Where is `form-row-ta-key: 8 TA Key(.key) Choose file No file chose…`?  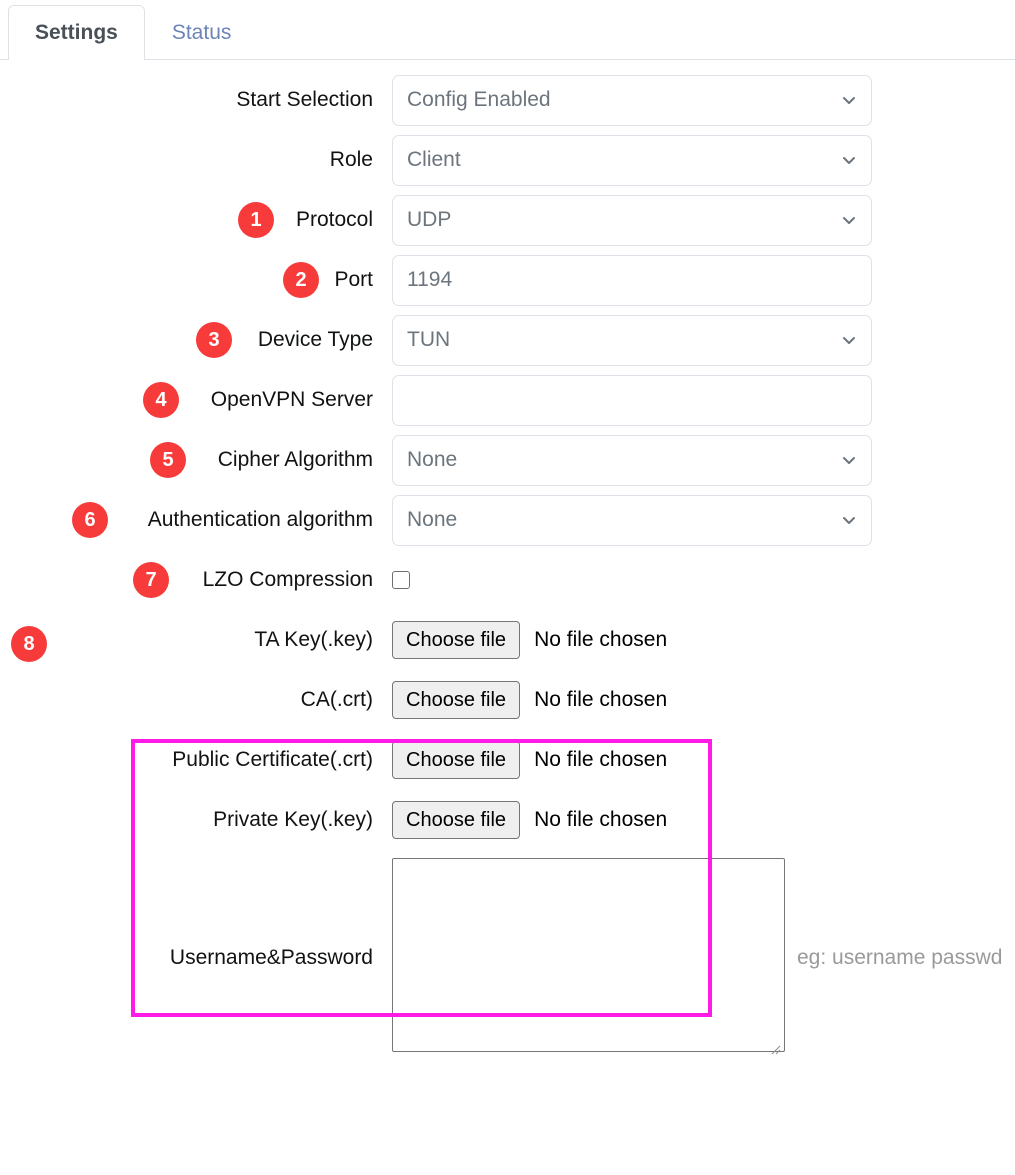
form-row-ta-key: 8 TA Key(.key) Choose file No file chose… is located at coordinates (507, 640).